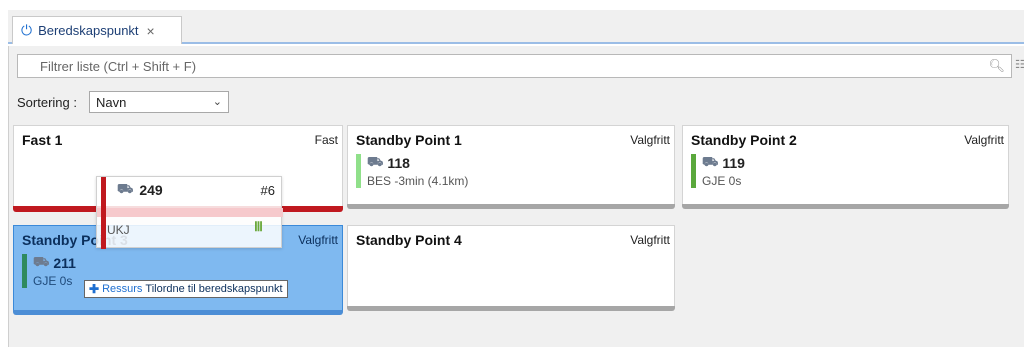 The image size is (1024, 347). Describe the element at coordinates (42, 140) in the screenshot. I see `card-title: Fast 1` at that location.